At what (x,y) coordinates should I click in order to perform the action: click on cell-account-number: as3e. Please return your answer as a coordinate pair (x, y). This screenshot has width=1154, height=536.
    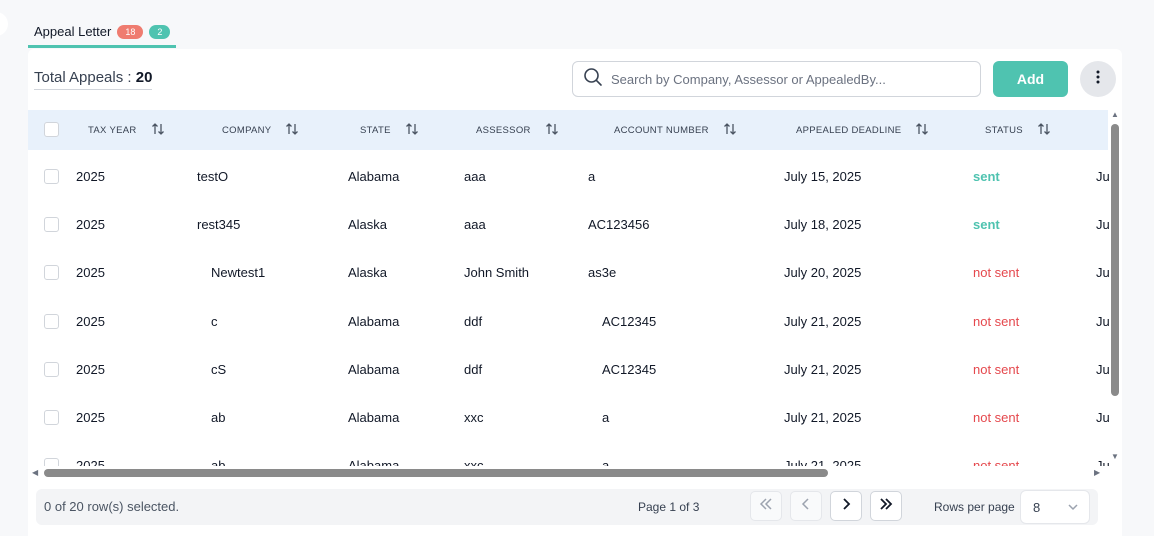
    Looking at the image, I should click on (602, 272).